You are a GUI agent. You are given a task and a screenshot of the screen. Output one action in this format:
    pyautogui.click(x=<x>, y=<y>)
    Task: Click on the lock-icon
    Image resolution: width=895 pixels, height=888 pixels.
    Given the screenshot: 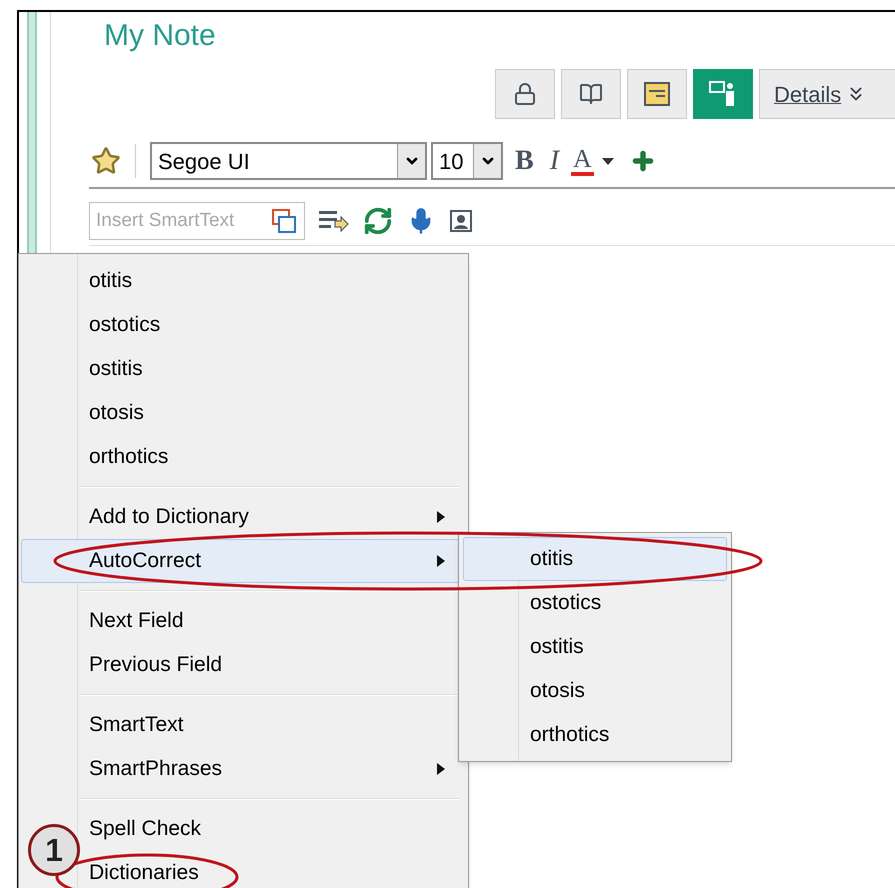 What is the action you would take?
    pyautogui.click(x=525, y=94)
    